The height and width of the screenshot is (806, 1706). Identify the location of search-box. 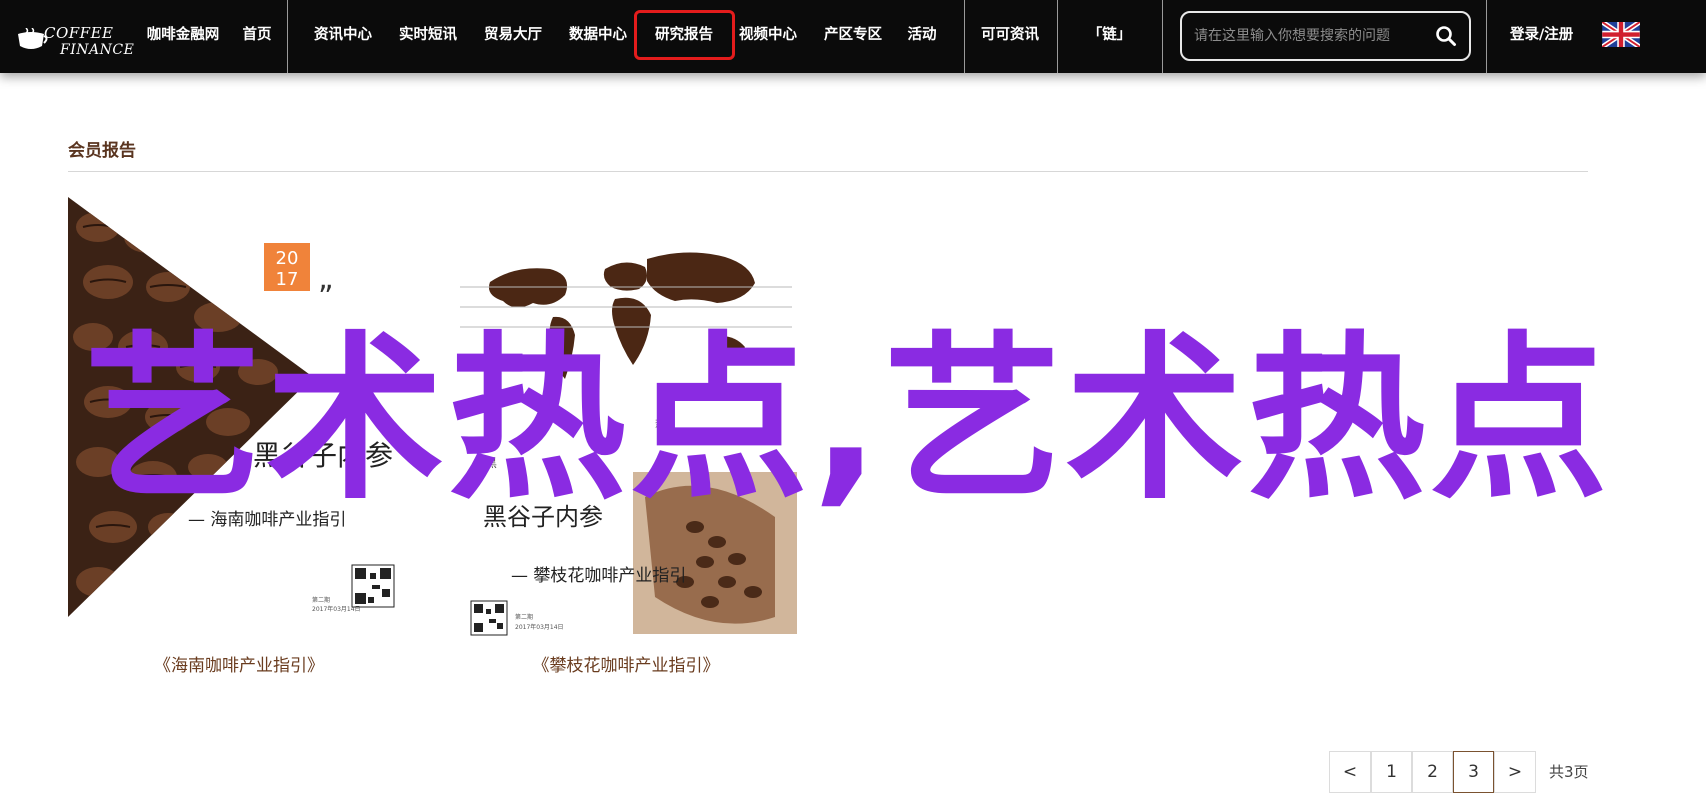
(1325, 36).